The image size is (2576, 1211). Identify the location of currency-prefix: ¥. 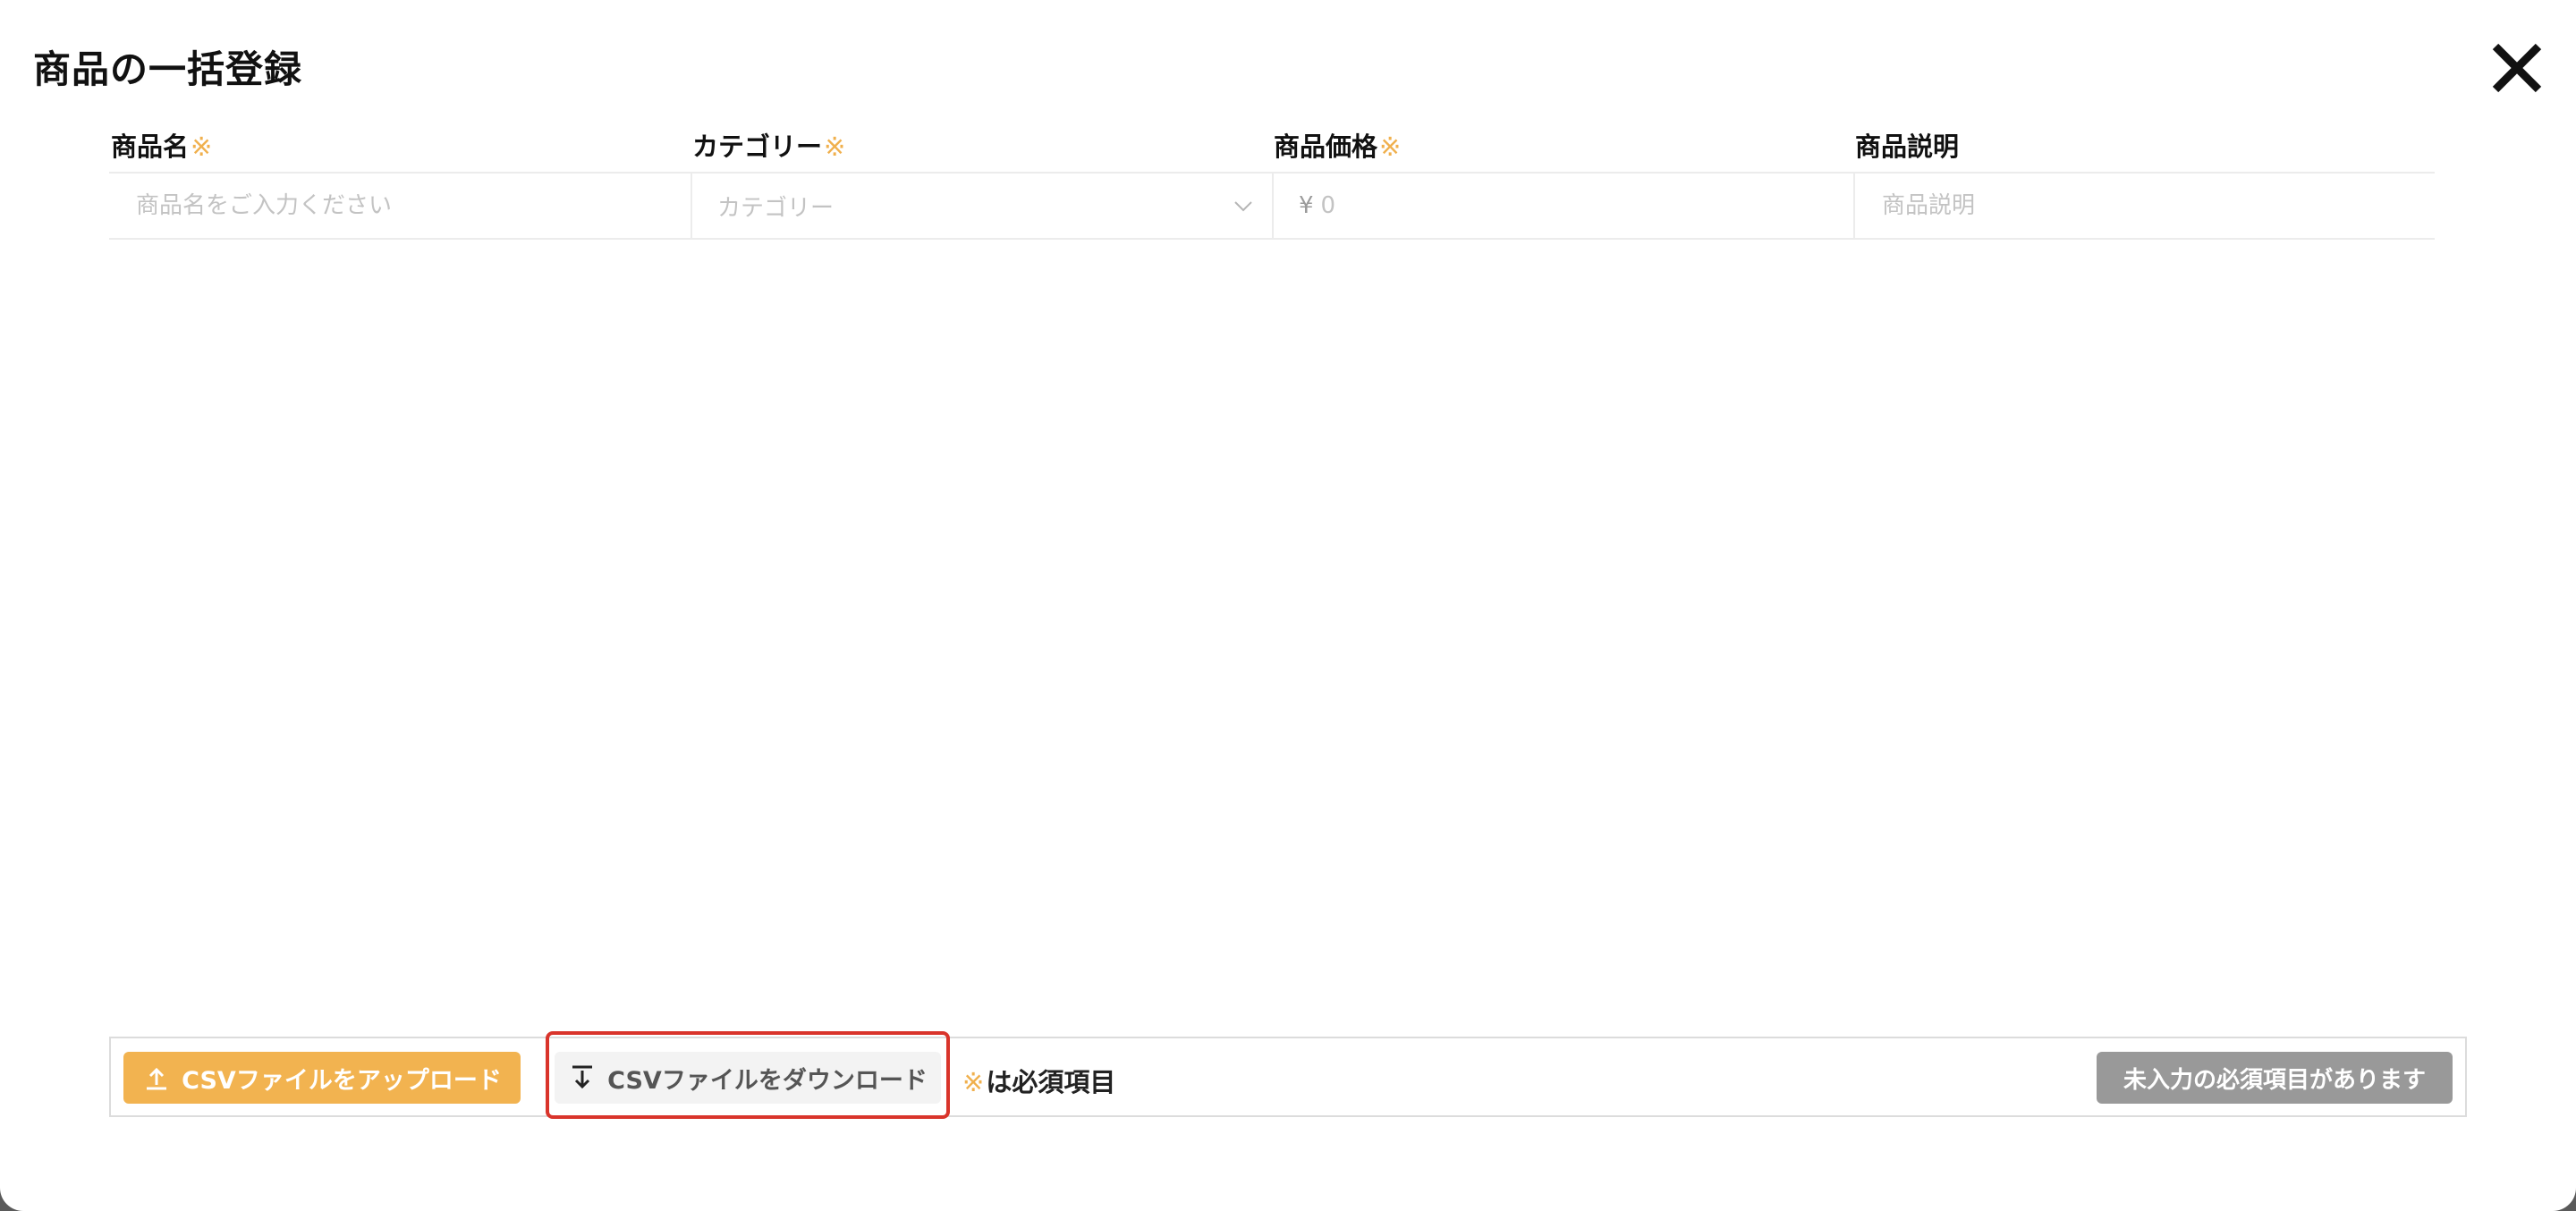
(1306, 205).